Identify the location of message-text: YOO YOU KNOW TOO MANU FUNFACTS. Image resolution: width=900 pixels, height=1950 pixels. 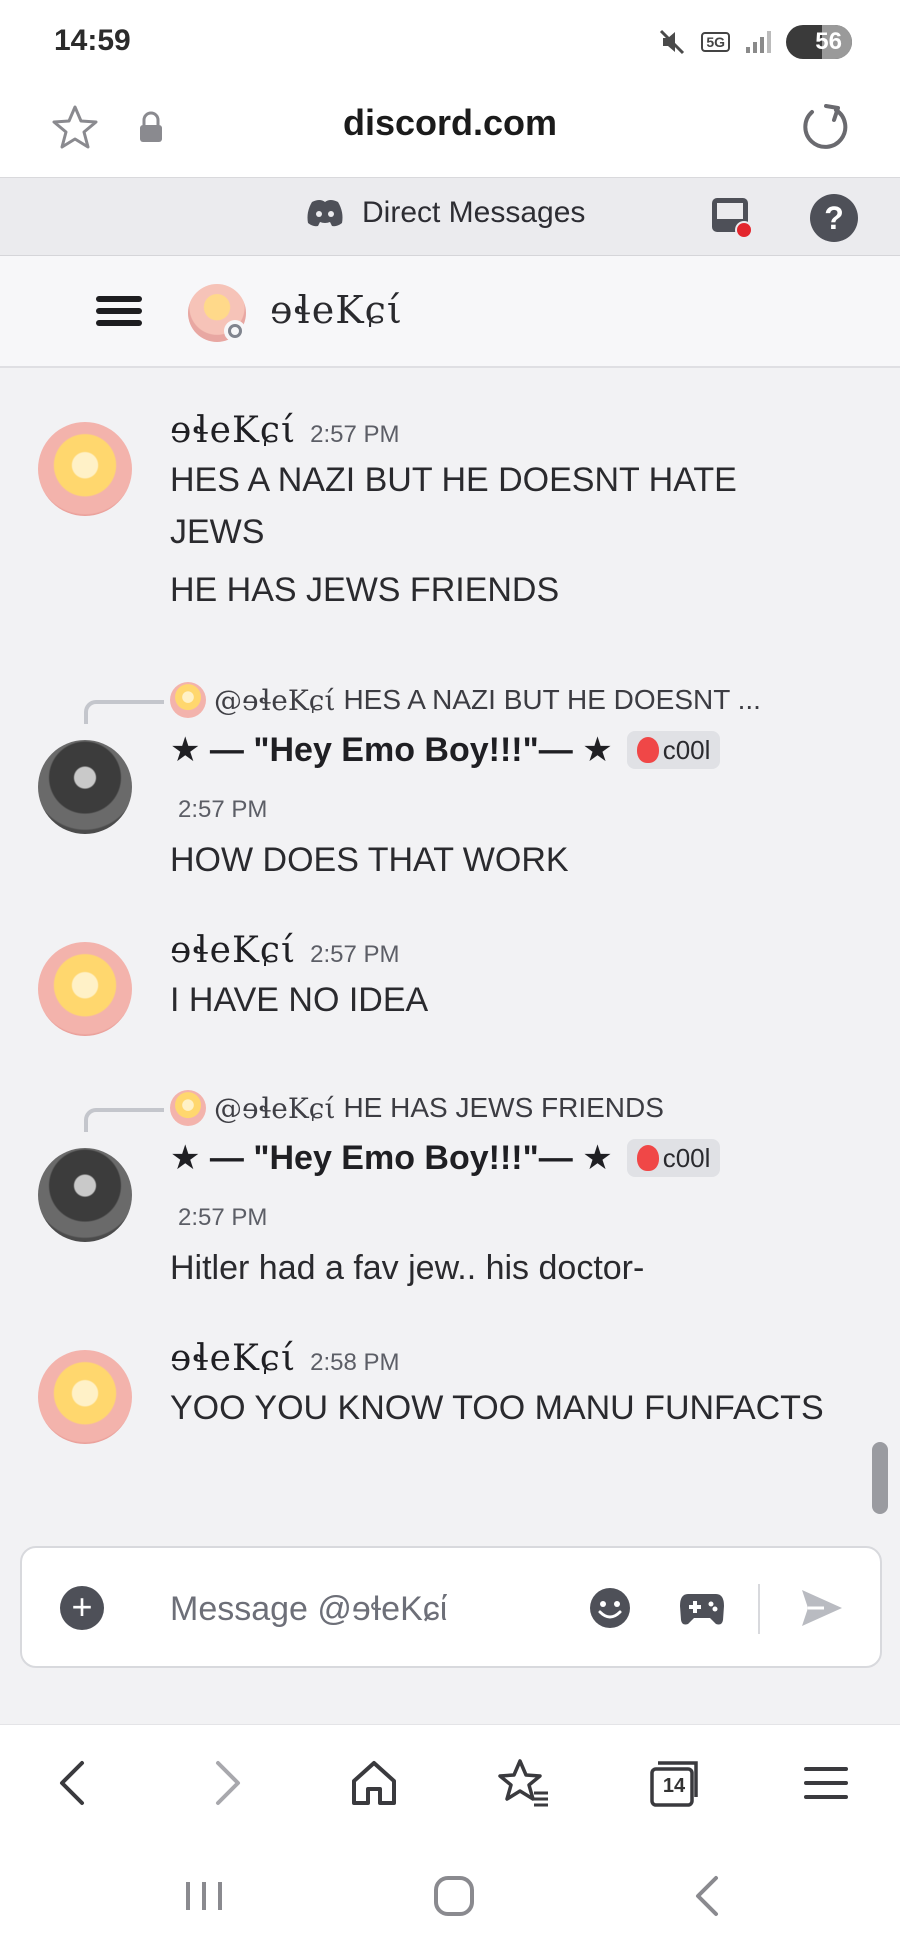
(497, 1408).